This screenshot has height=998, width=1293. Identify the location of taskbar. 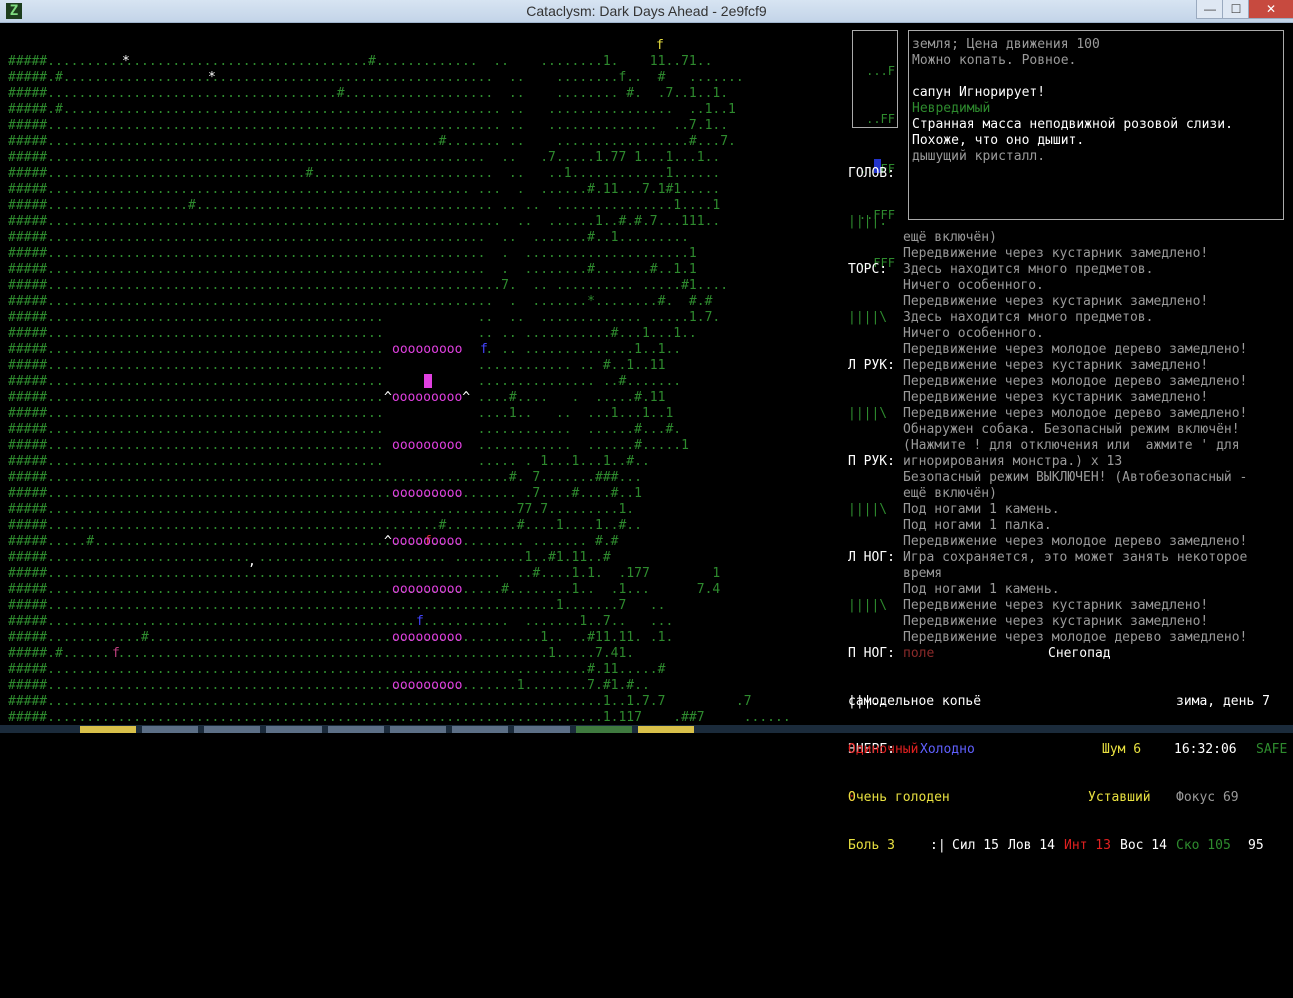
(646, 729).